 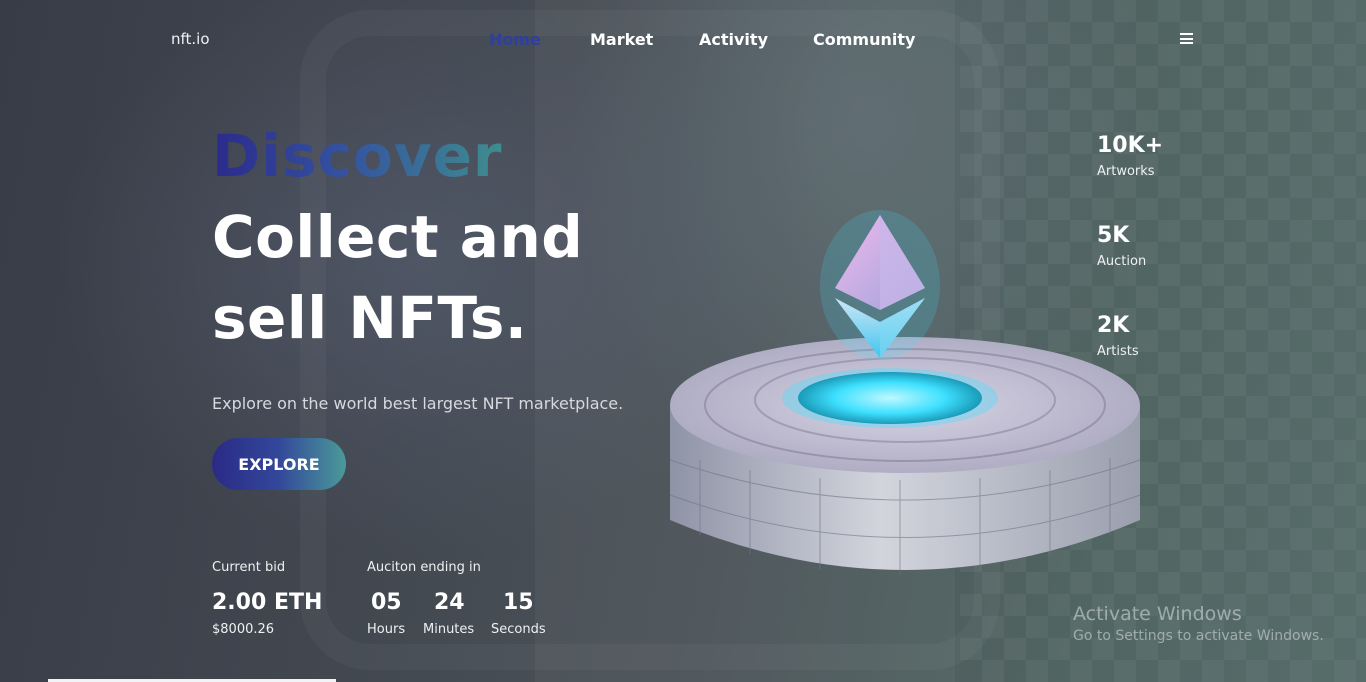 I want to click on current-bid-value: 2.00 ETH, so click(x=267, y=602).